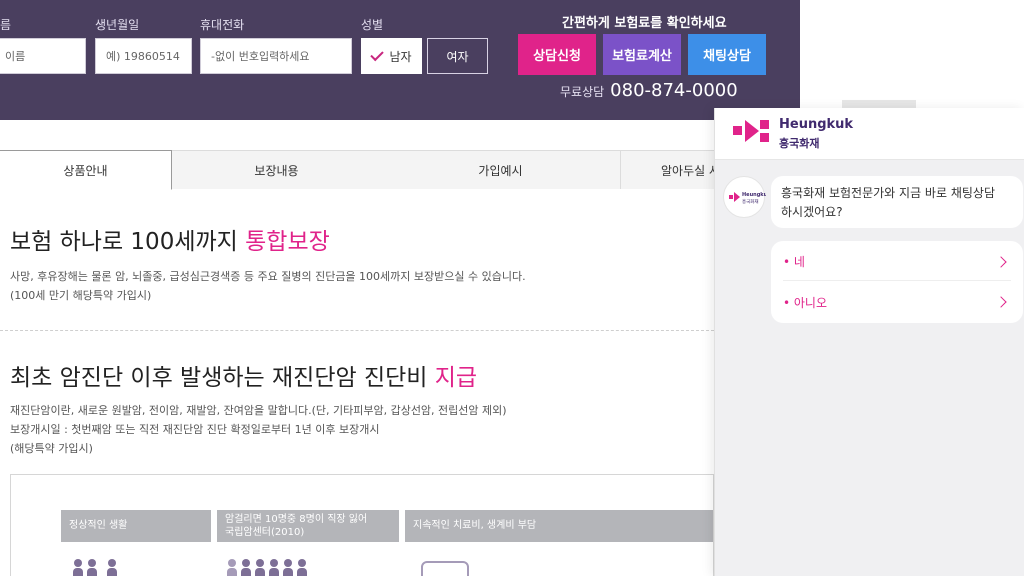 This screenshot has width=1024, height=576. What do you see at coordinates (674, 90) in the screenshot?
I see `phone-number: 080-874-0000` at bounding box center [674, 90].